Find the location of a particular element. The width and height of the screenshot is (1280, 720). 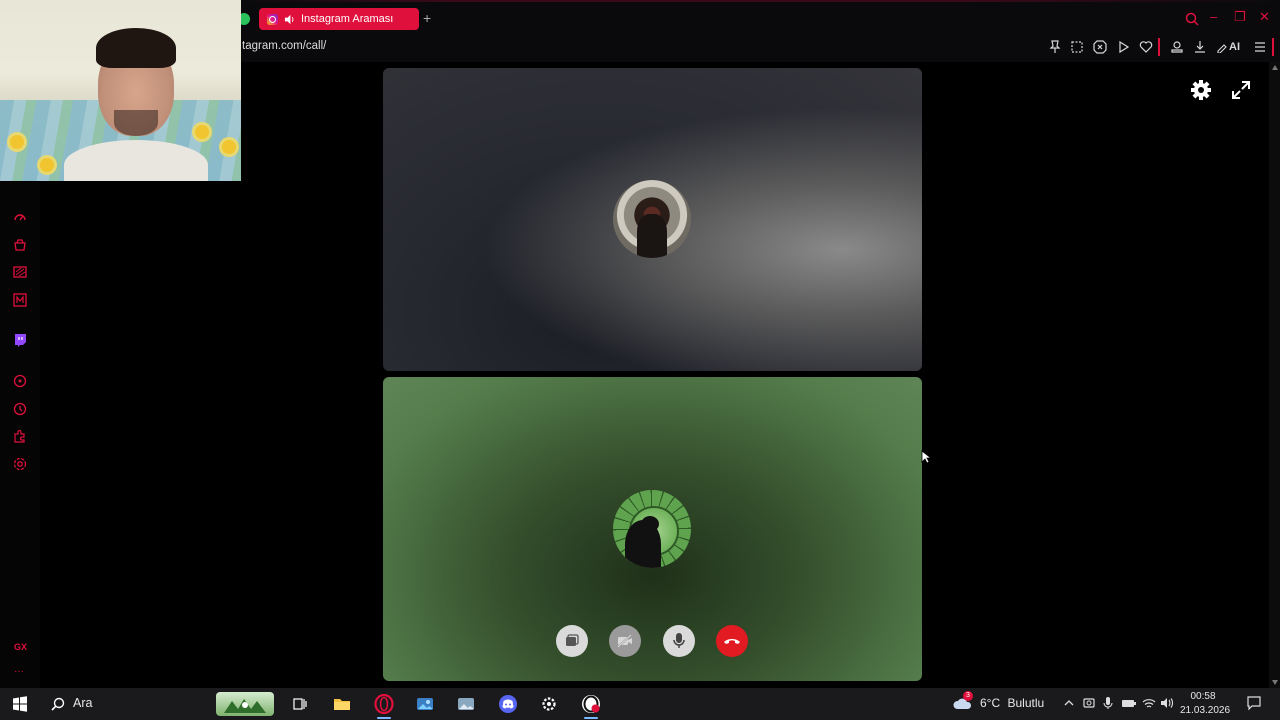

clock-time: 00:58 is located at coordinates (1203, 696).